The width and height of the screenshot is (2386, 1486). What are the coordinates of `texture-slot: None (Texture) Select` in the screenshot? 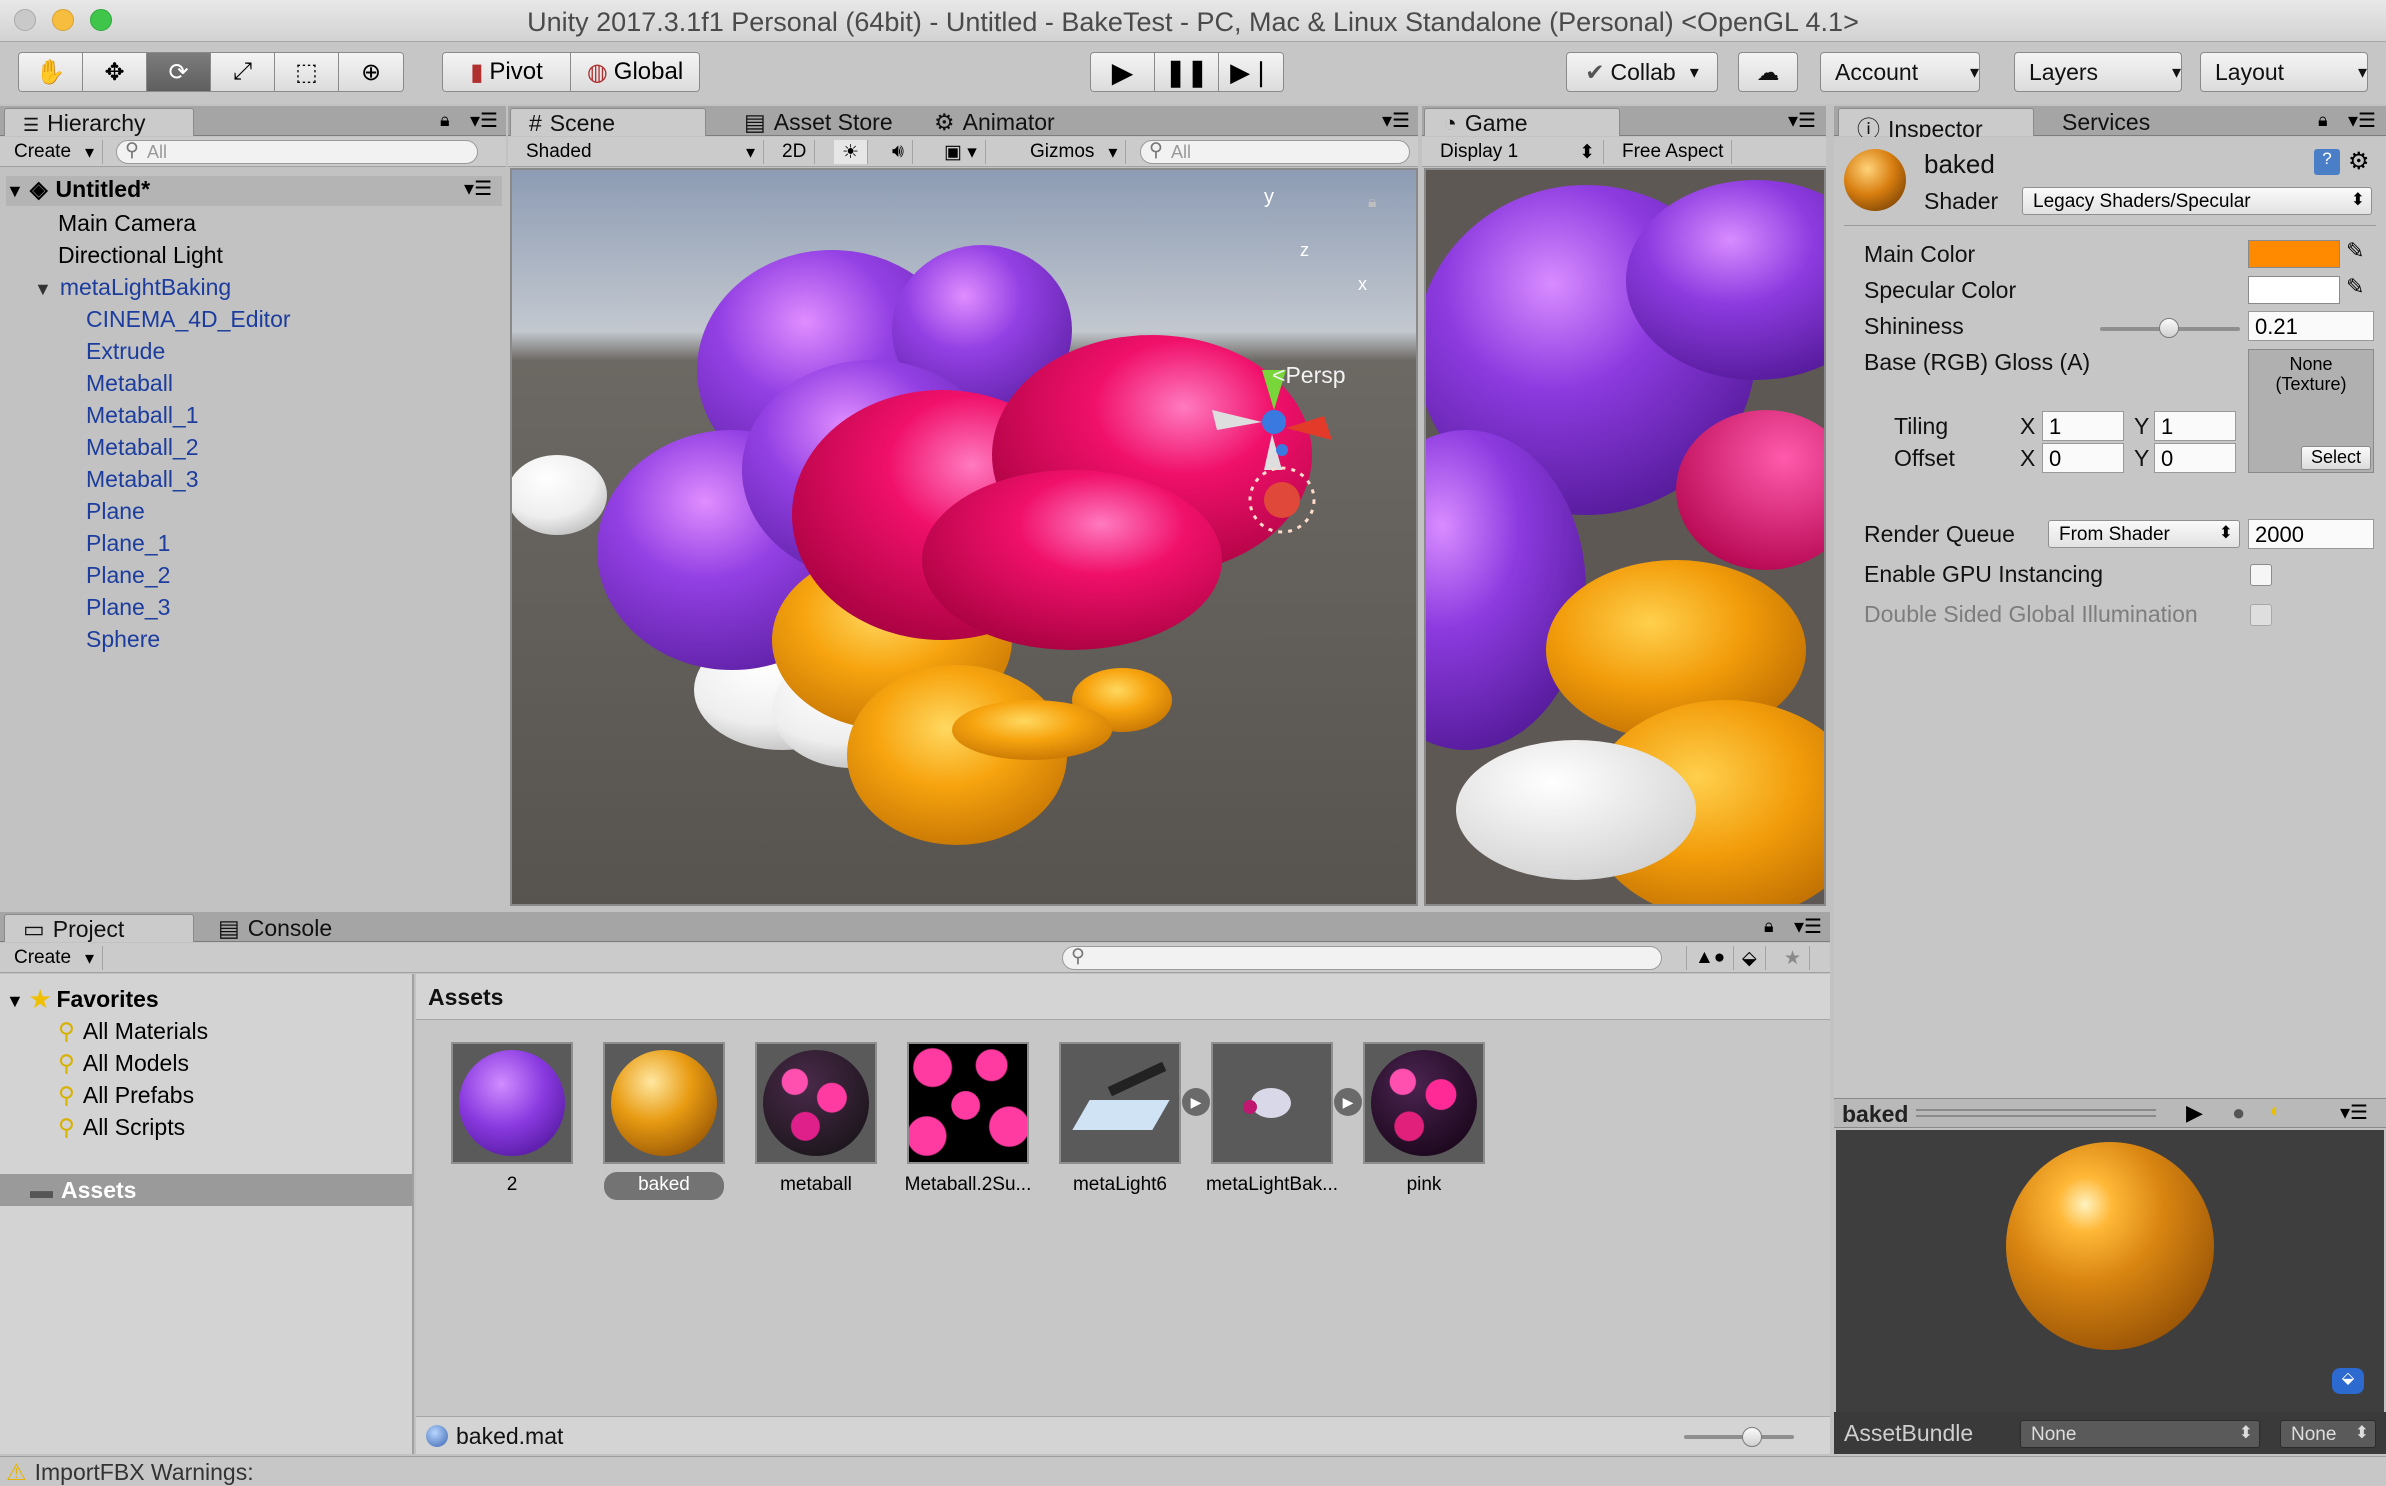 It's located at (2311, 411).